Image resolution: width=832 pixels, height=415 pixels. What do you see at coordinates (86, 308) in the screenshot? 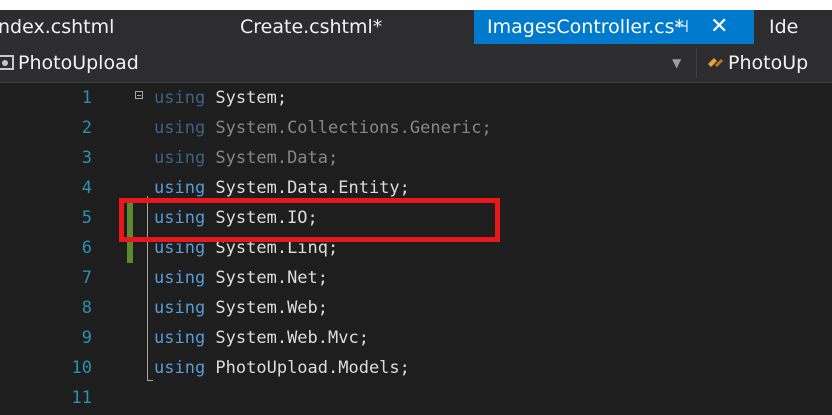
I see `line-number: 8` at bounding box center [86, 308].